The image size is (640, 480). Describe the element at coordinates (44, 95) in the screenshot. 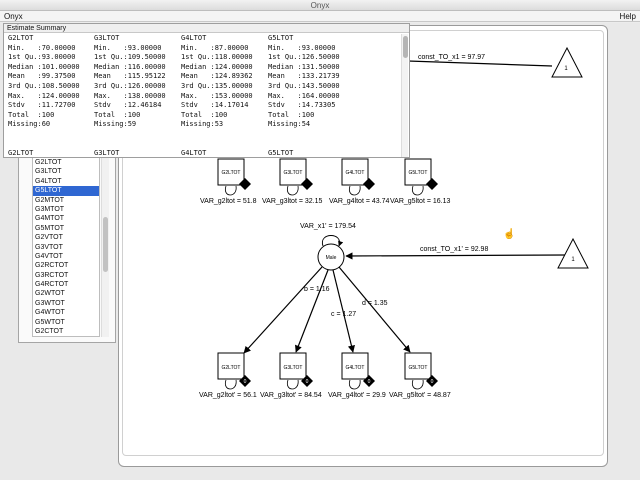

I see `summary-stat-line: Max. :124.00000` at that location.